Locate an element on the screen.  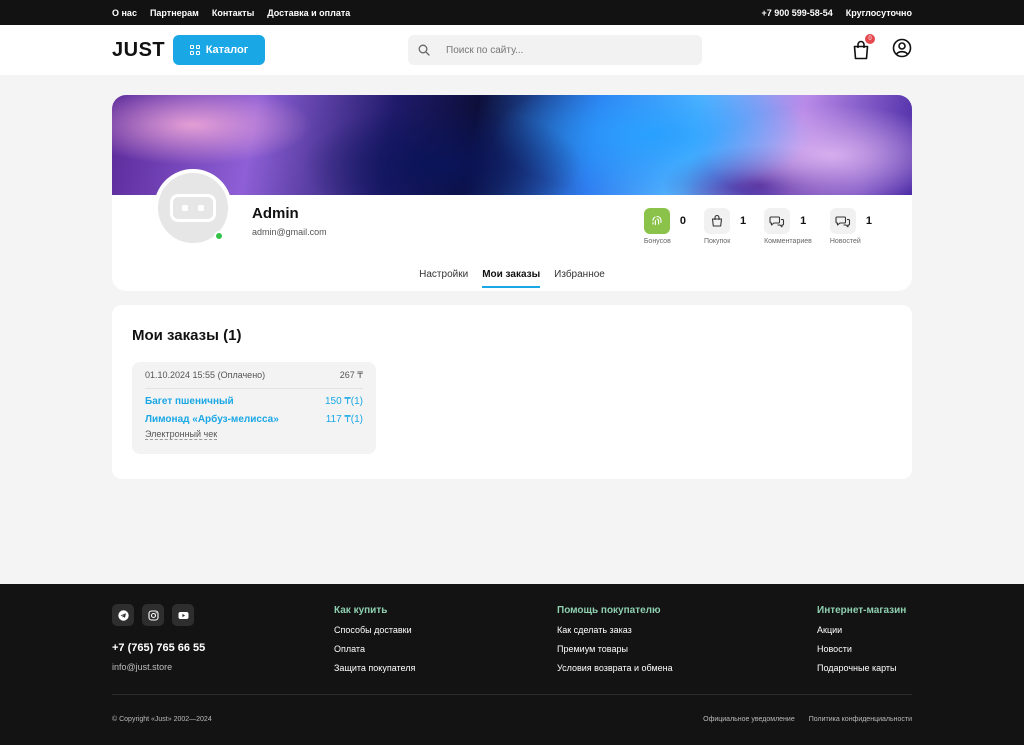
copyright: © Copyright «Just» 2002—2024 is located at coordinates (162, 719).